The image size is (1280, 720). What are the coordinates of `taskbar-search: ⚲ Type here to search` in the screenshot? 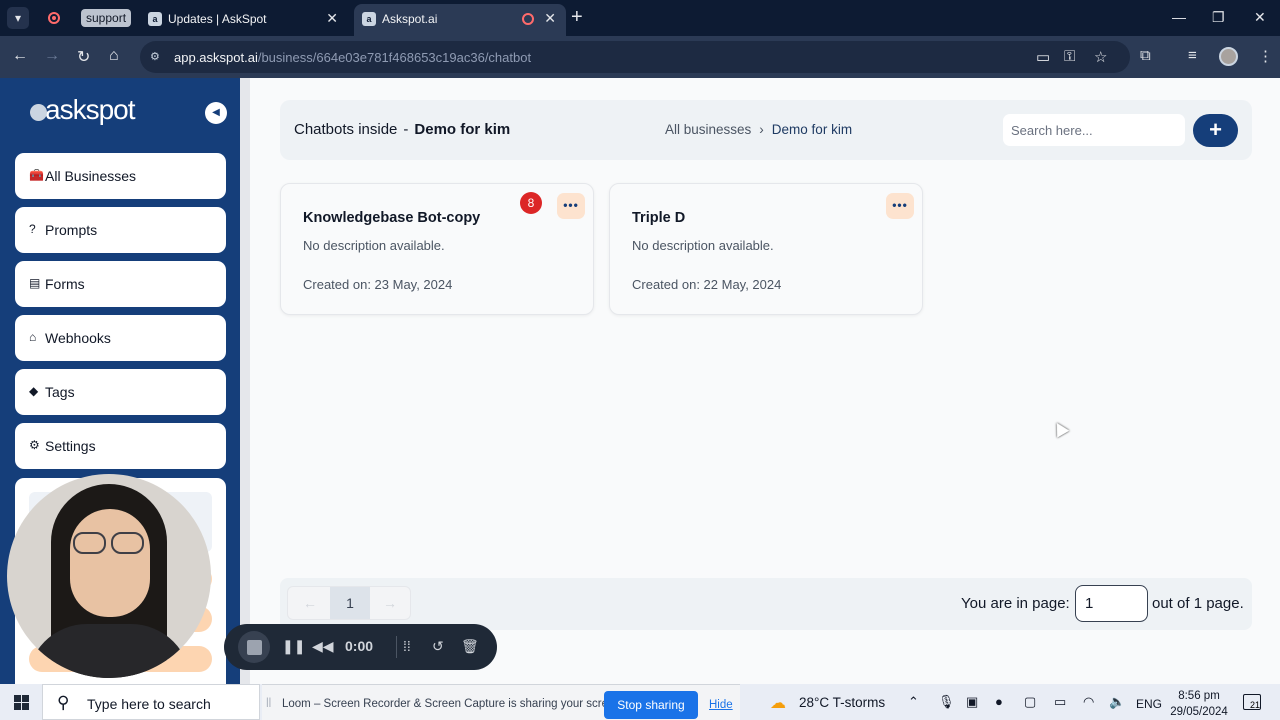 It's located at (151, 702).